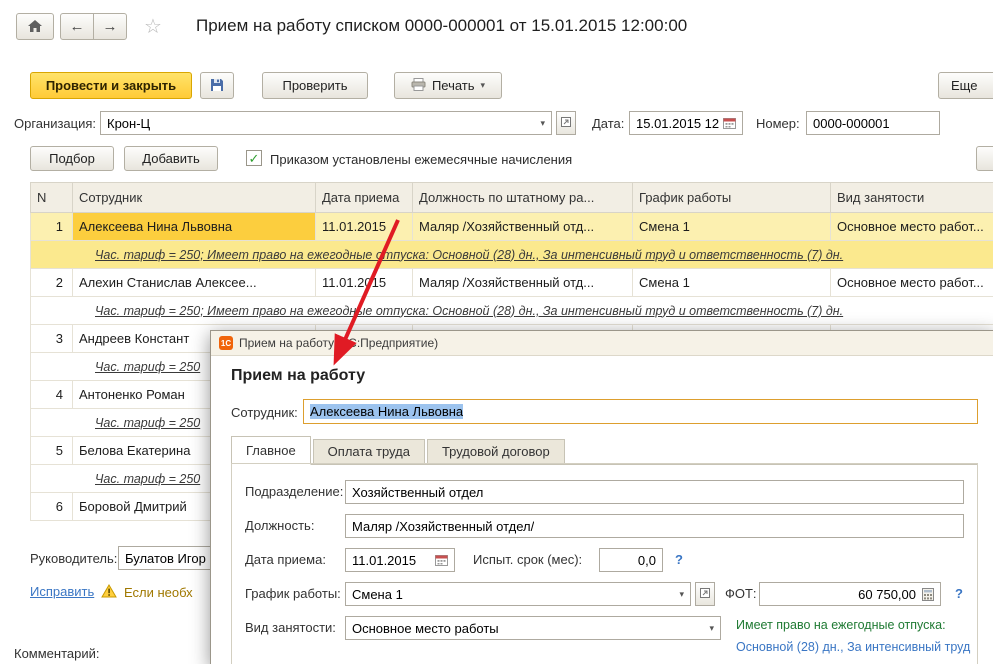 This screenshot has height=664, width=993. I want to click on probation-input: 0,0, so click(631, 560).